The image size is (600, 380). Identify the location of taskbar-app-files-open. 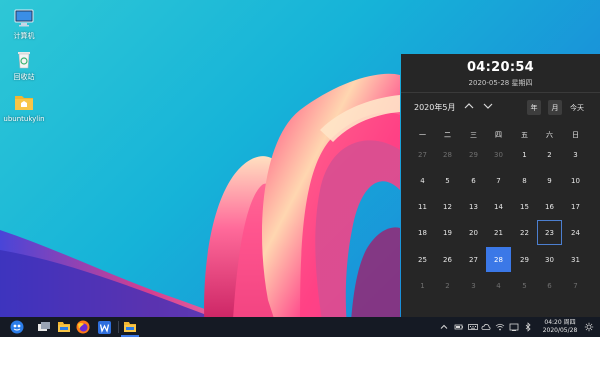
(130, 327).